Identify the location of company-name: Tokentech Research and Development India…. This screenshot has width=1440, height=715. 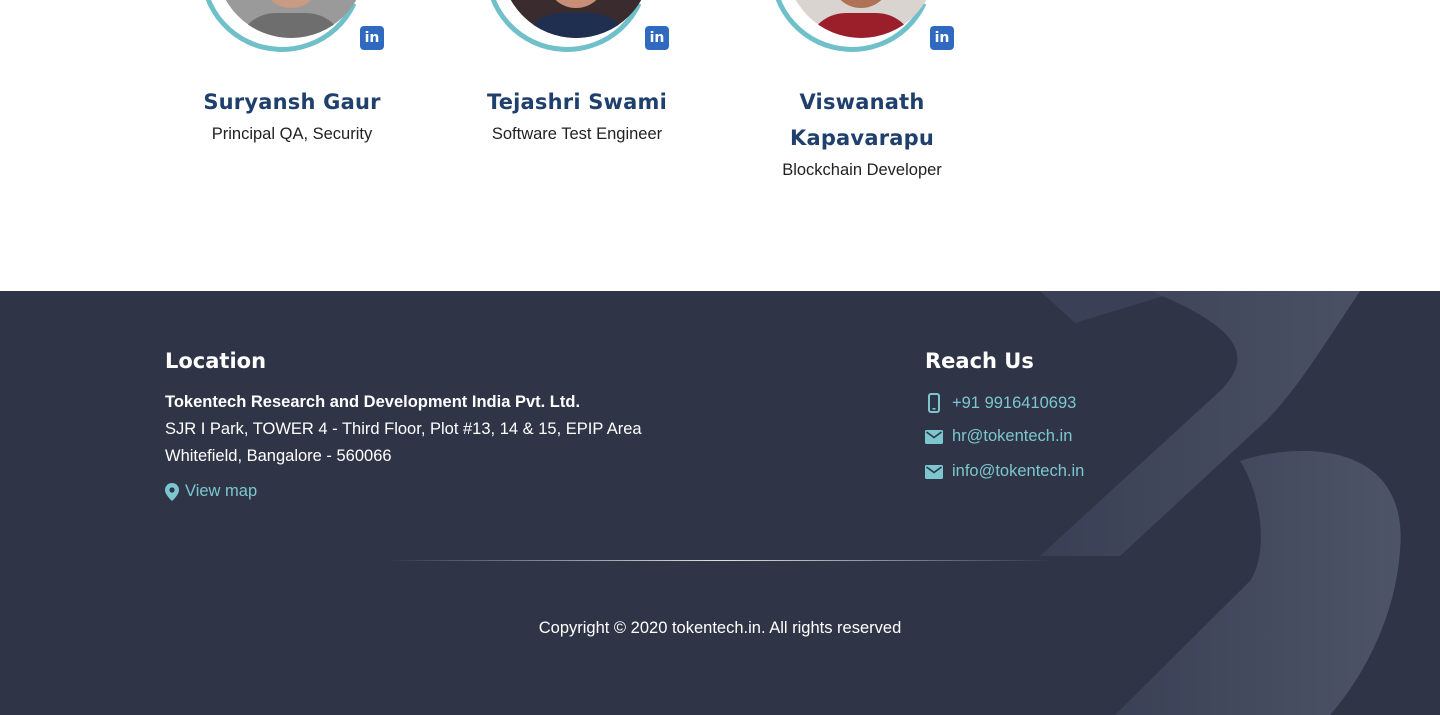
(373, 402).